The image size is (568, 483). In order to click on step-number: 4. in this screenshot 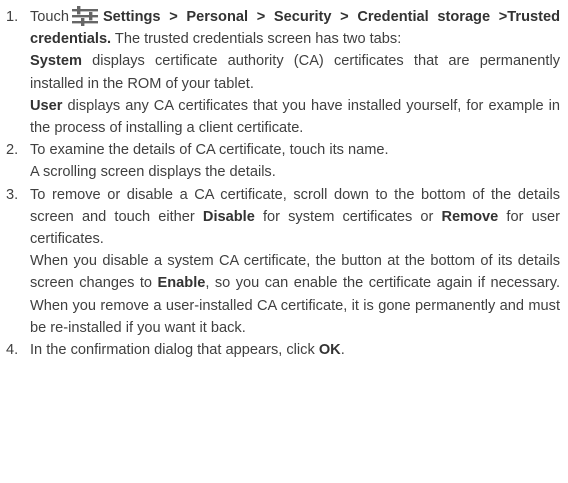, I will do `click(12, 350)`.